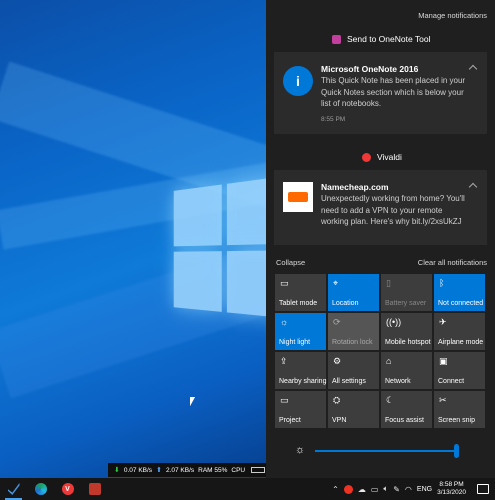  Describe the element at coordinates (408, 489) in the screenshot. I see `wifi-icon: ◠` at that location.